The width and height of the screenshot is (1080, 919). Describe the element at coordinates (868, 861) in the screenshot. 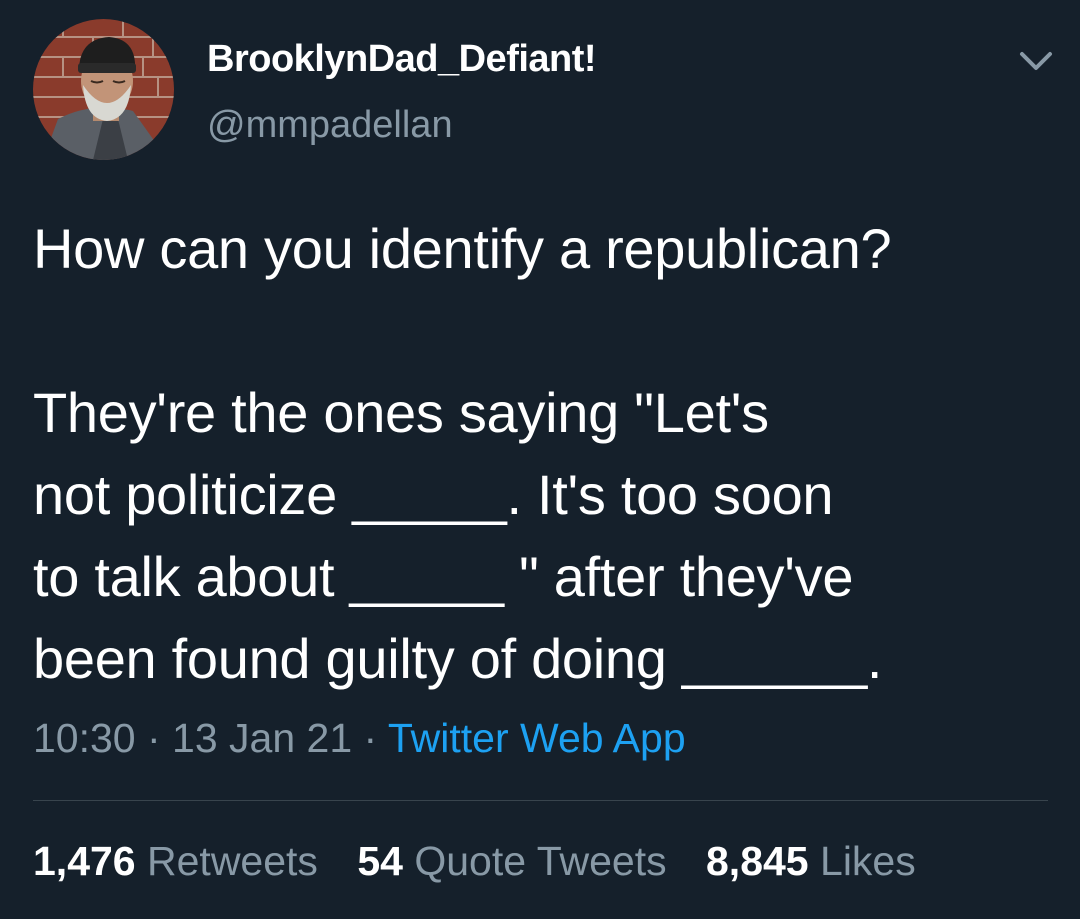

I see `likes-label: Likes` at that location.